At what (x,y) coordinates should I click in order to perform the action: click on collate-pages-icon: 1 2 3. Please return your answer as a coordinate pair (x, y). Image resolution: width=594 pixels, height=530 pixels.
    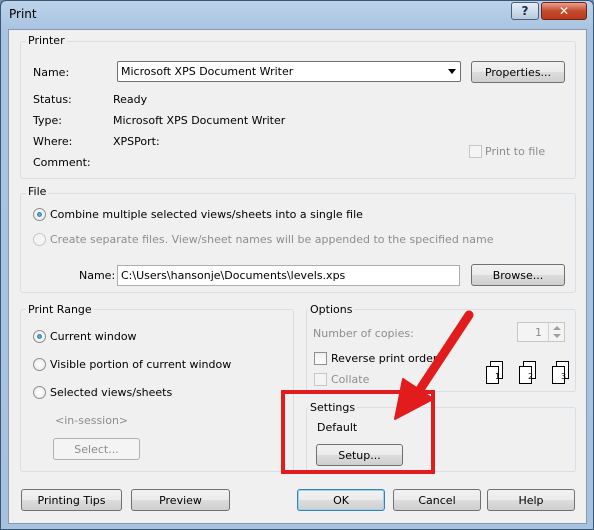
    Looking at the image, I should click on (527, 372).